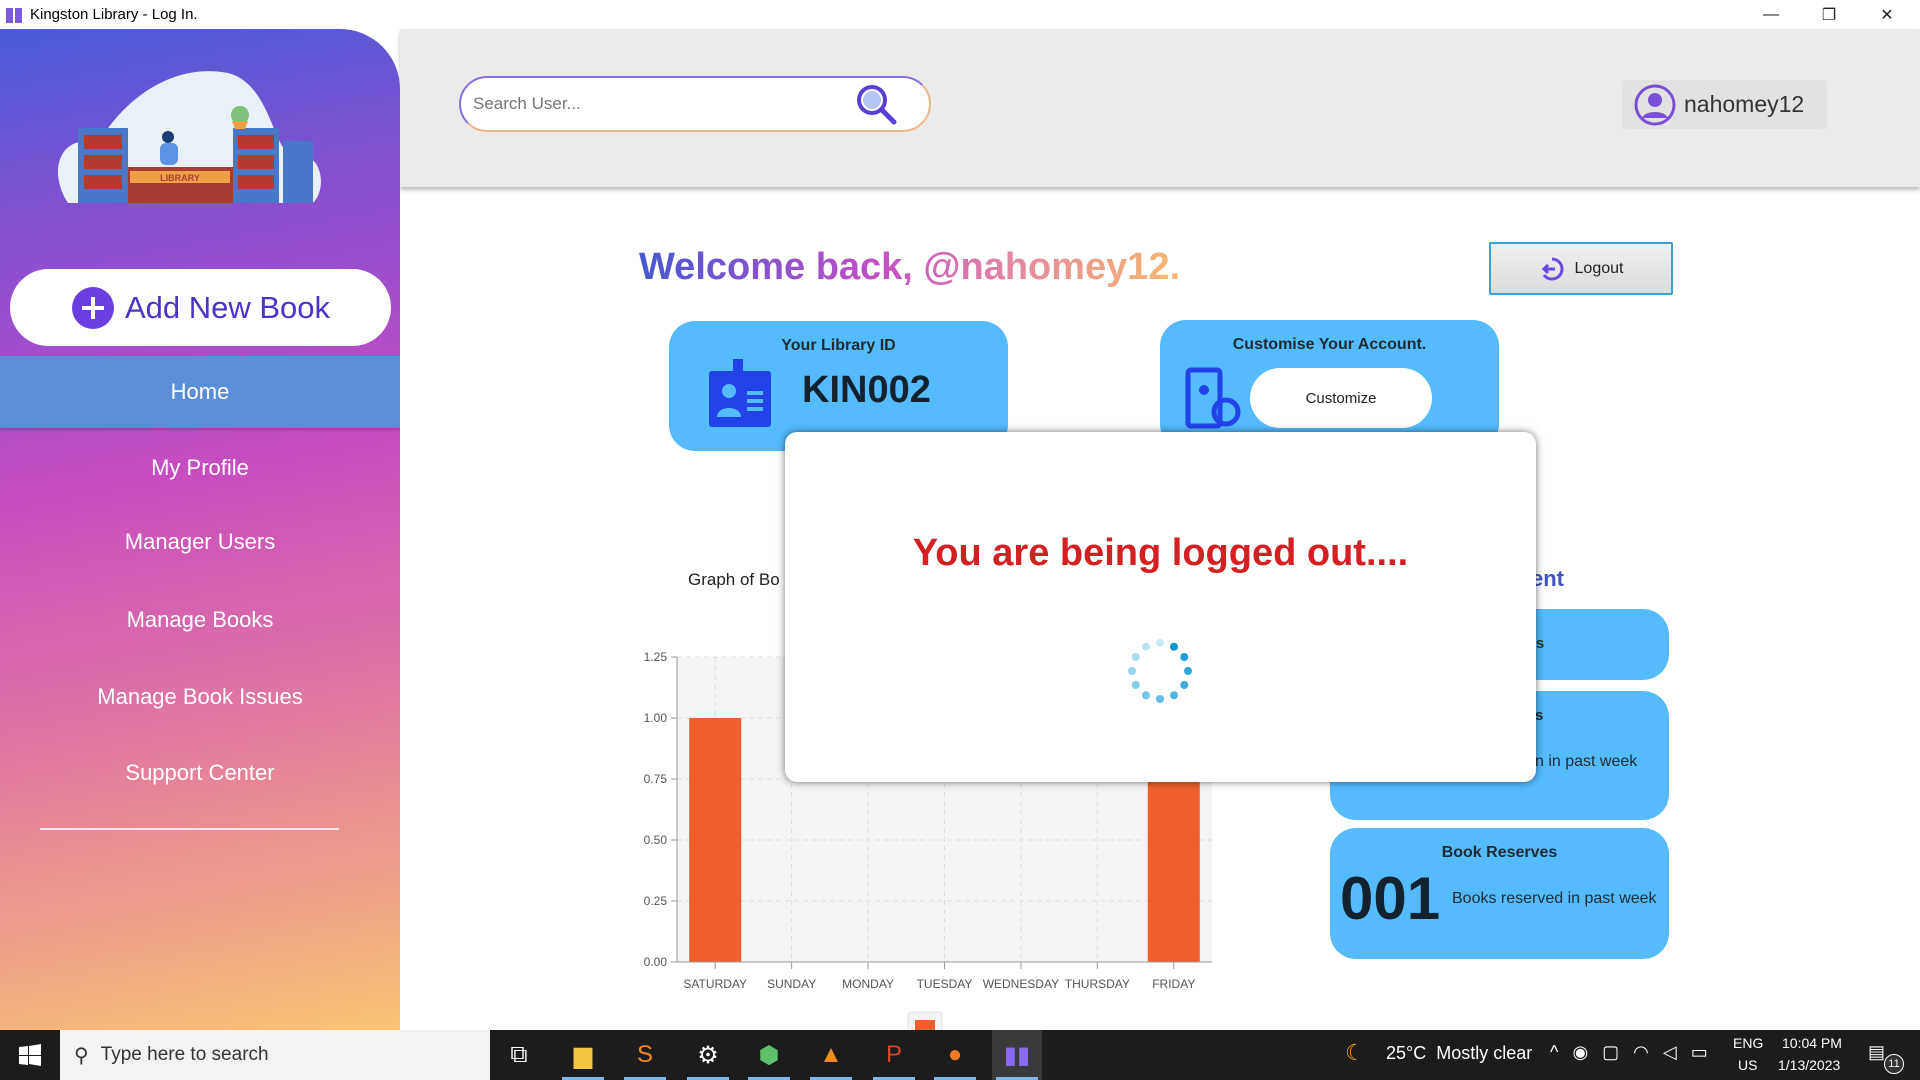 The image size is (1920, 1080). I want to click on stat-card-2-desc: n in past week, so click(1586, 761).